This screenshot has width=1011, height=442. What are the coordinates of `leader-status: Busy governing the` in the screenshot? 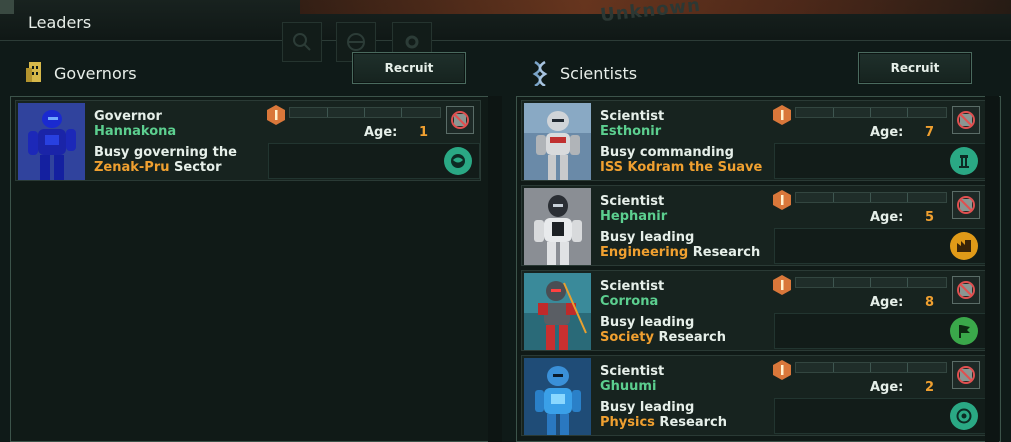 It's located at (165, 152).